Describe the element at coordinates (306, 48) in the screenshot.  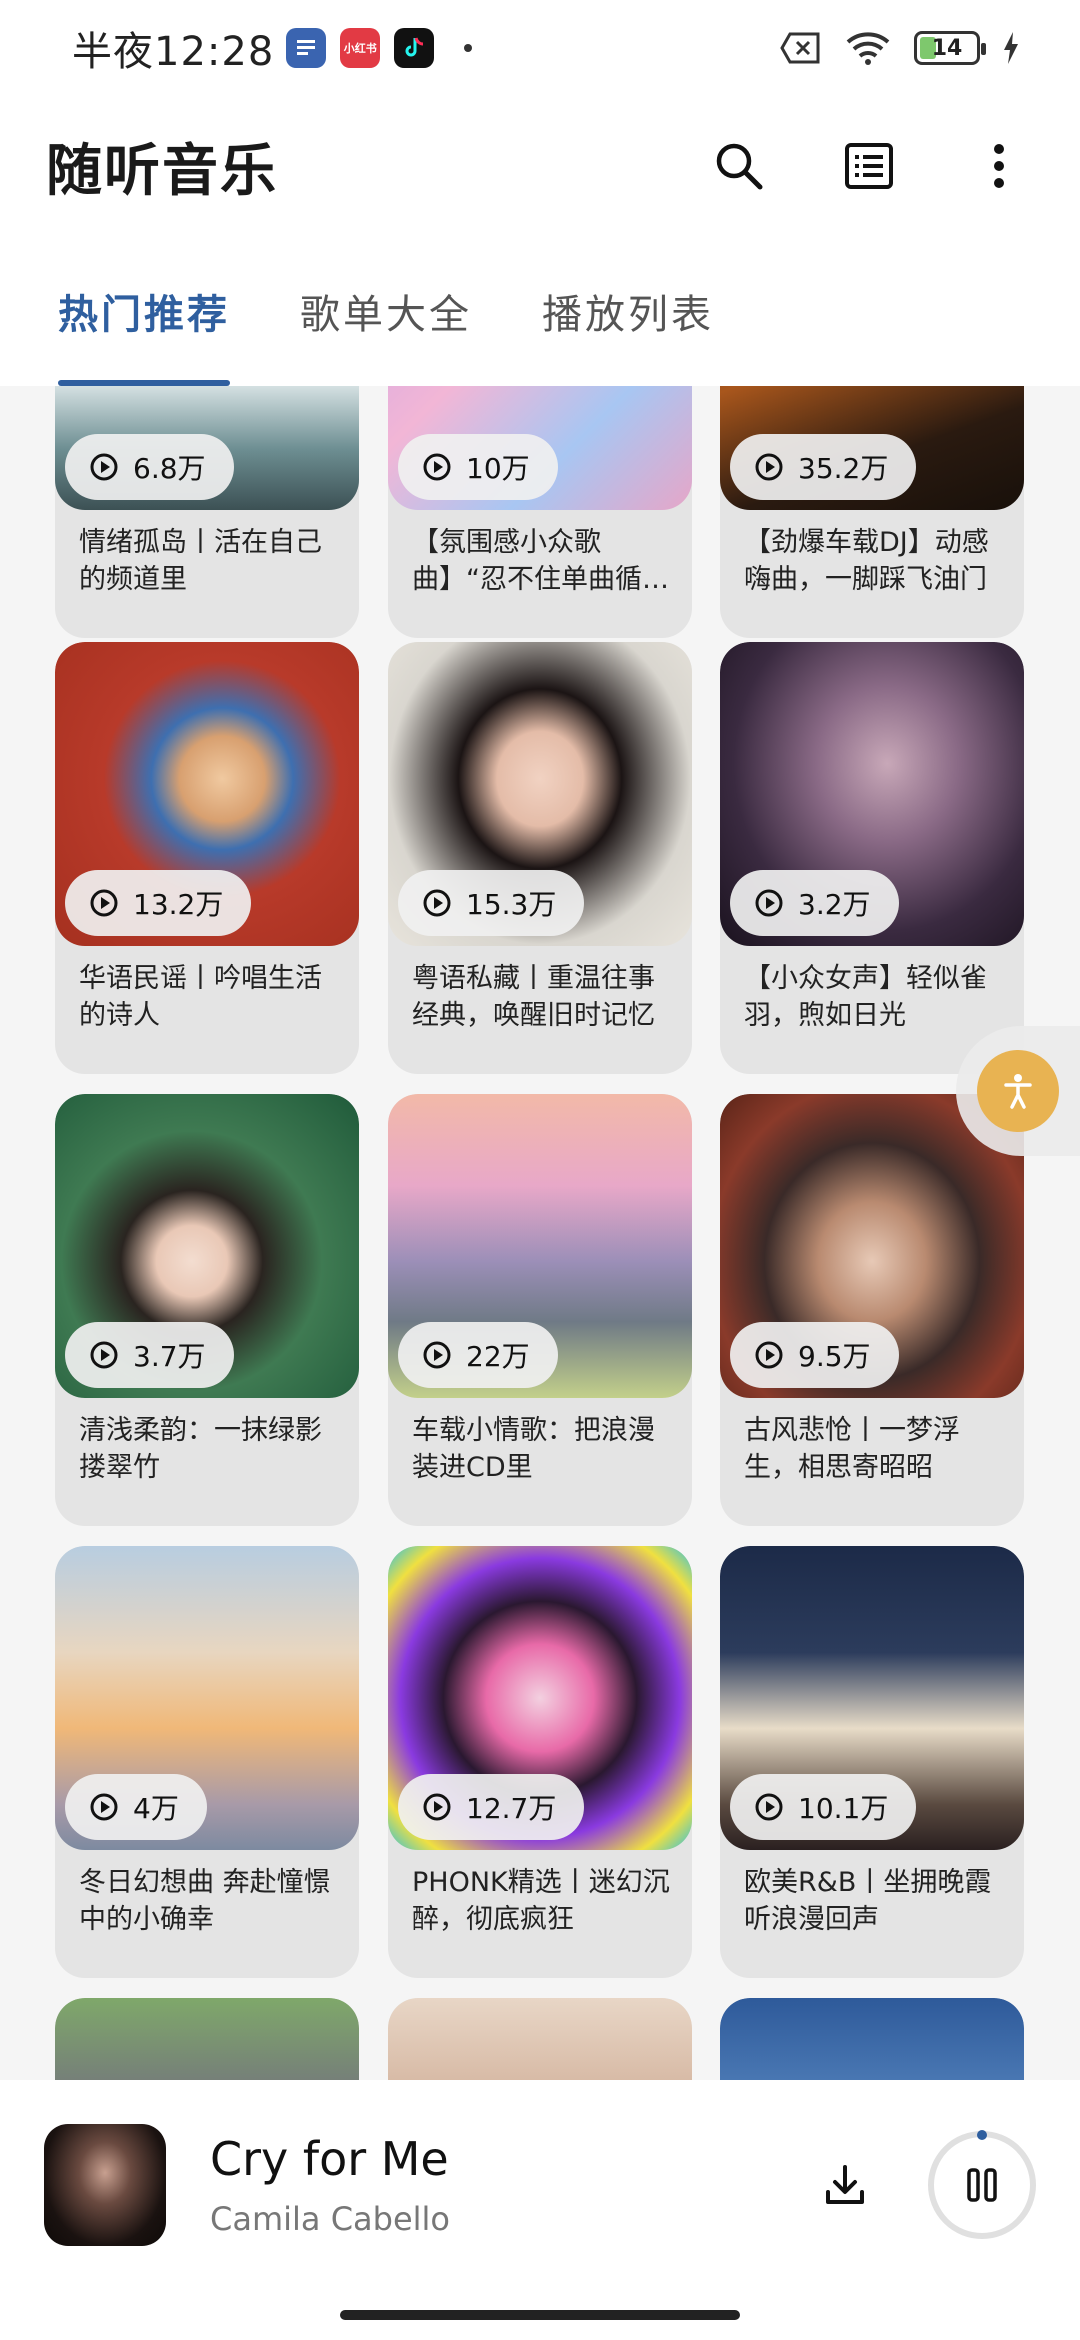
I see `music-app-icon` at that location.